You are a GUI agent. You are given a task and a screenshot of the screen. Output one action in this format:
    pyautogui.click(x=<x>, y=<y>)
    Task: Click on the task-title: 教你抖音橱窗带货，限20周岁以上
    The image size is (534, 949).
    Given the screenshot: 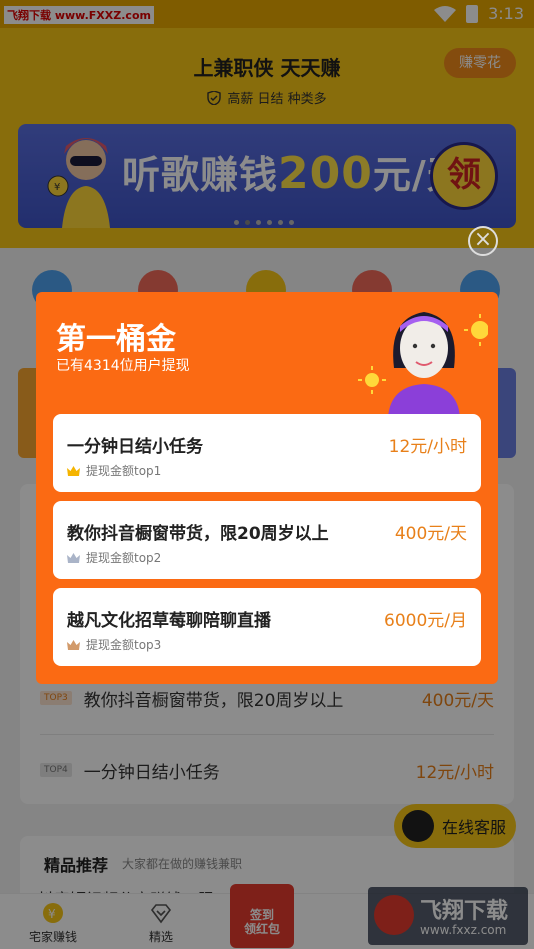 What is the action you would take?
    pyautogui.click(x=198, y=534)
    